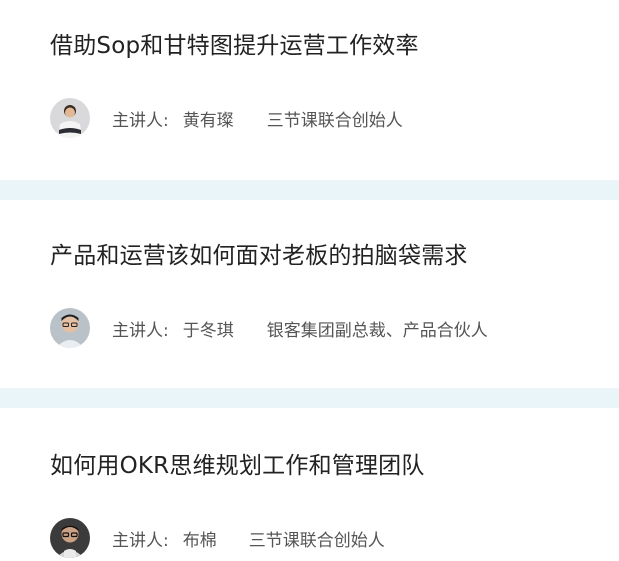 The height and width of the screenshot is (561, 619). Describe the element at coordinates (217, 538) in the screenshot. I see `speaker-row: 主讲人: 布棉 三节课联合创始人` at that location.